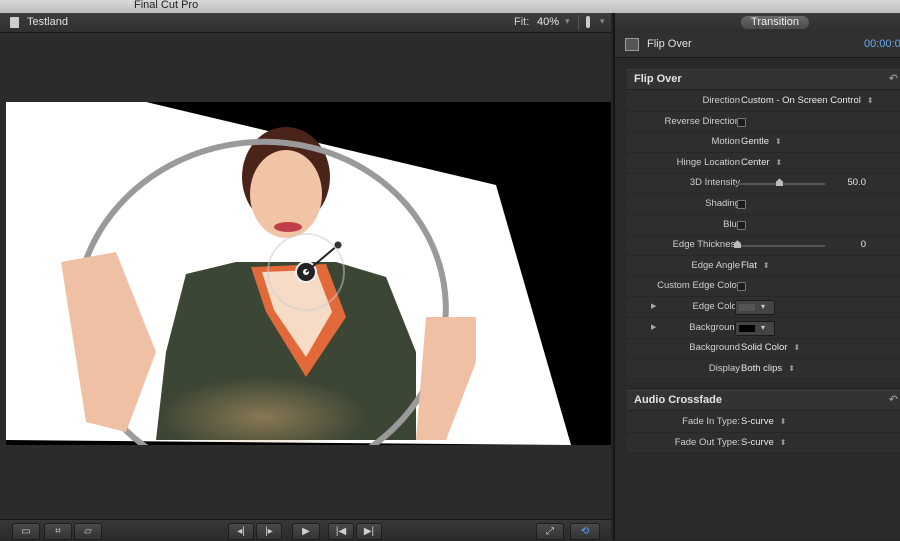  I want to click on edge-angle-popup: Flat ⬍, so click(755, 265).